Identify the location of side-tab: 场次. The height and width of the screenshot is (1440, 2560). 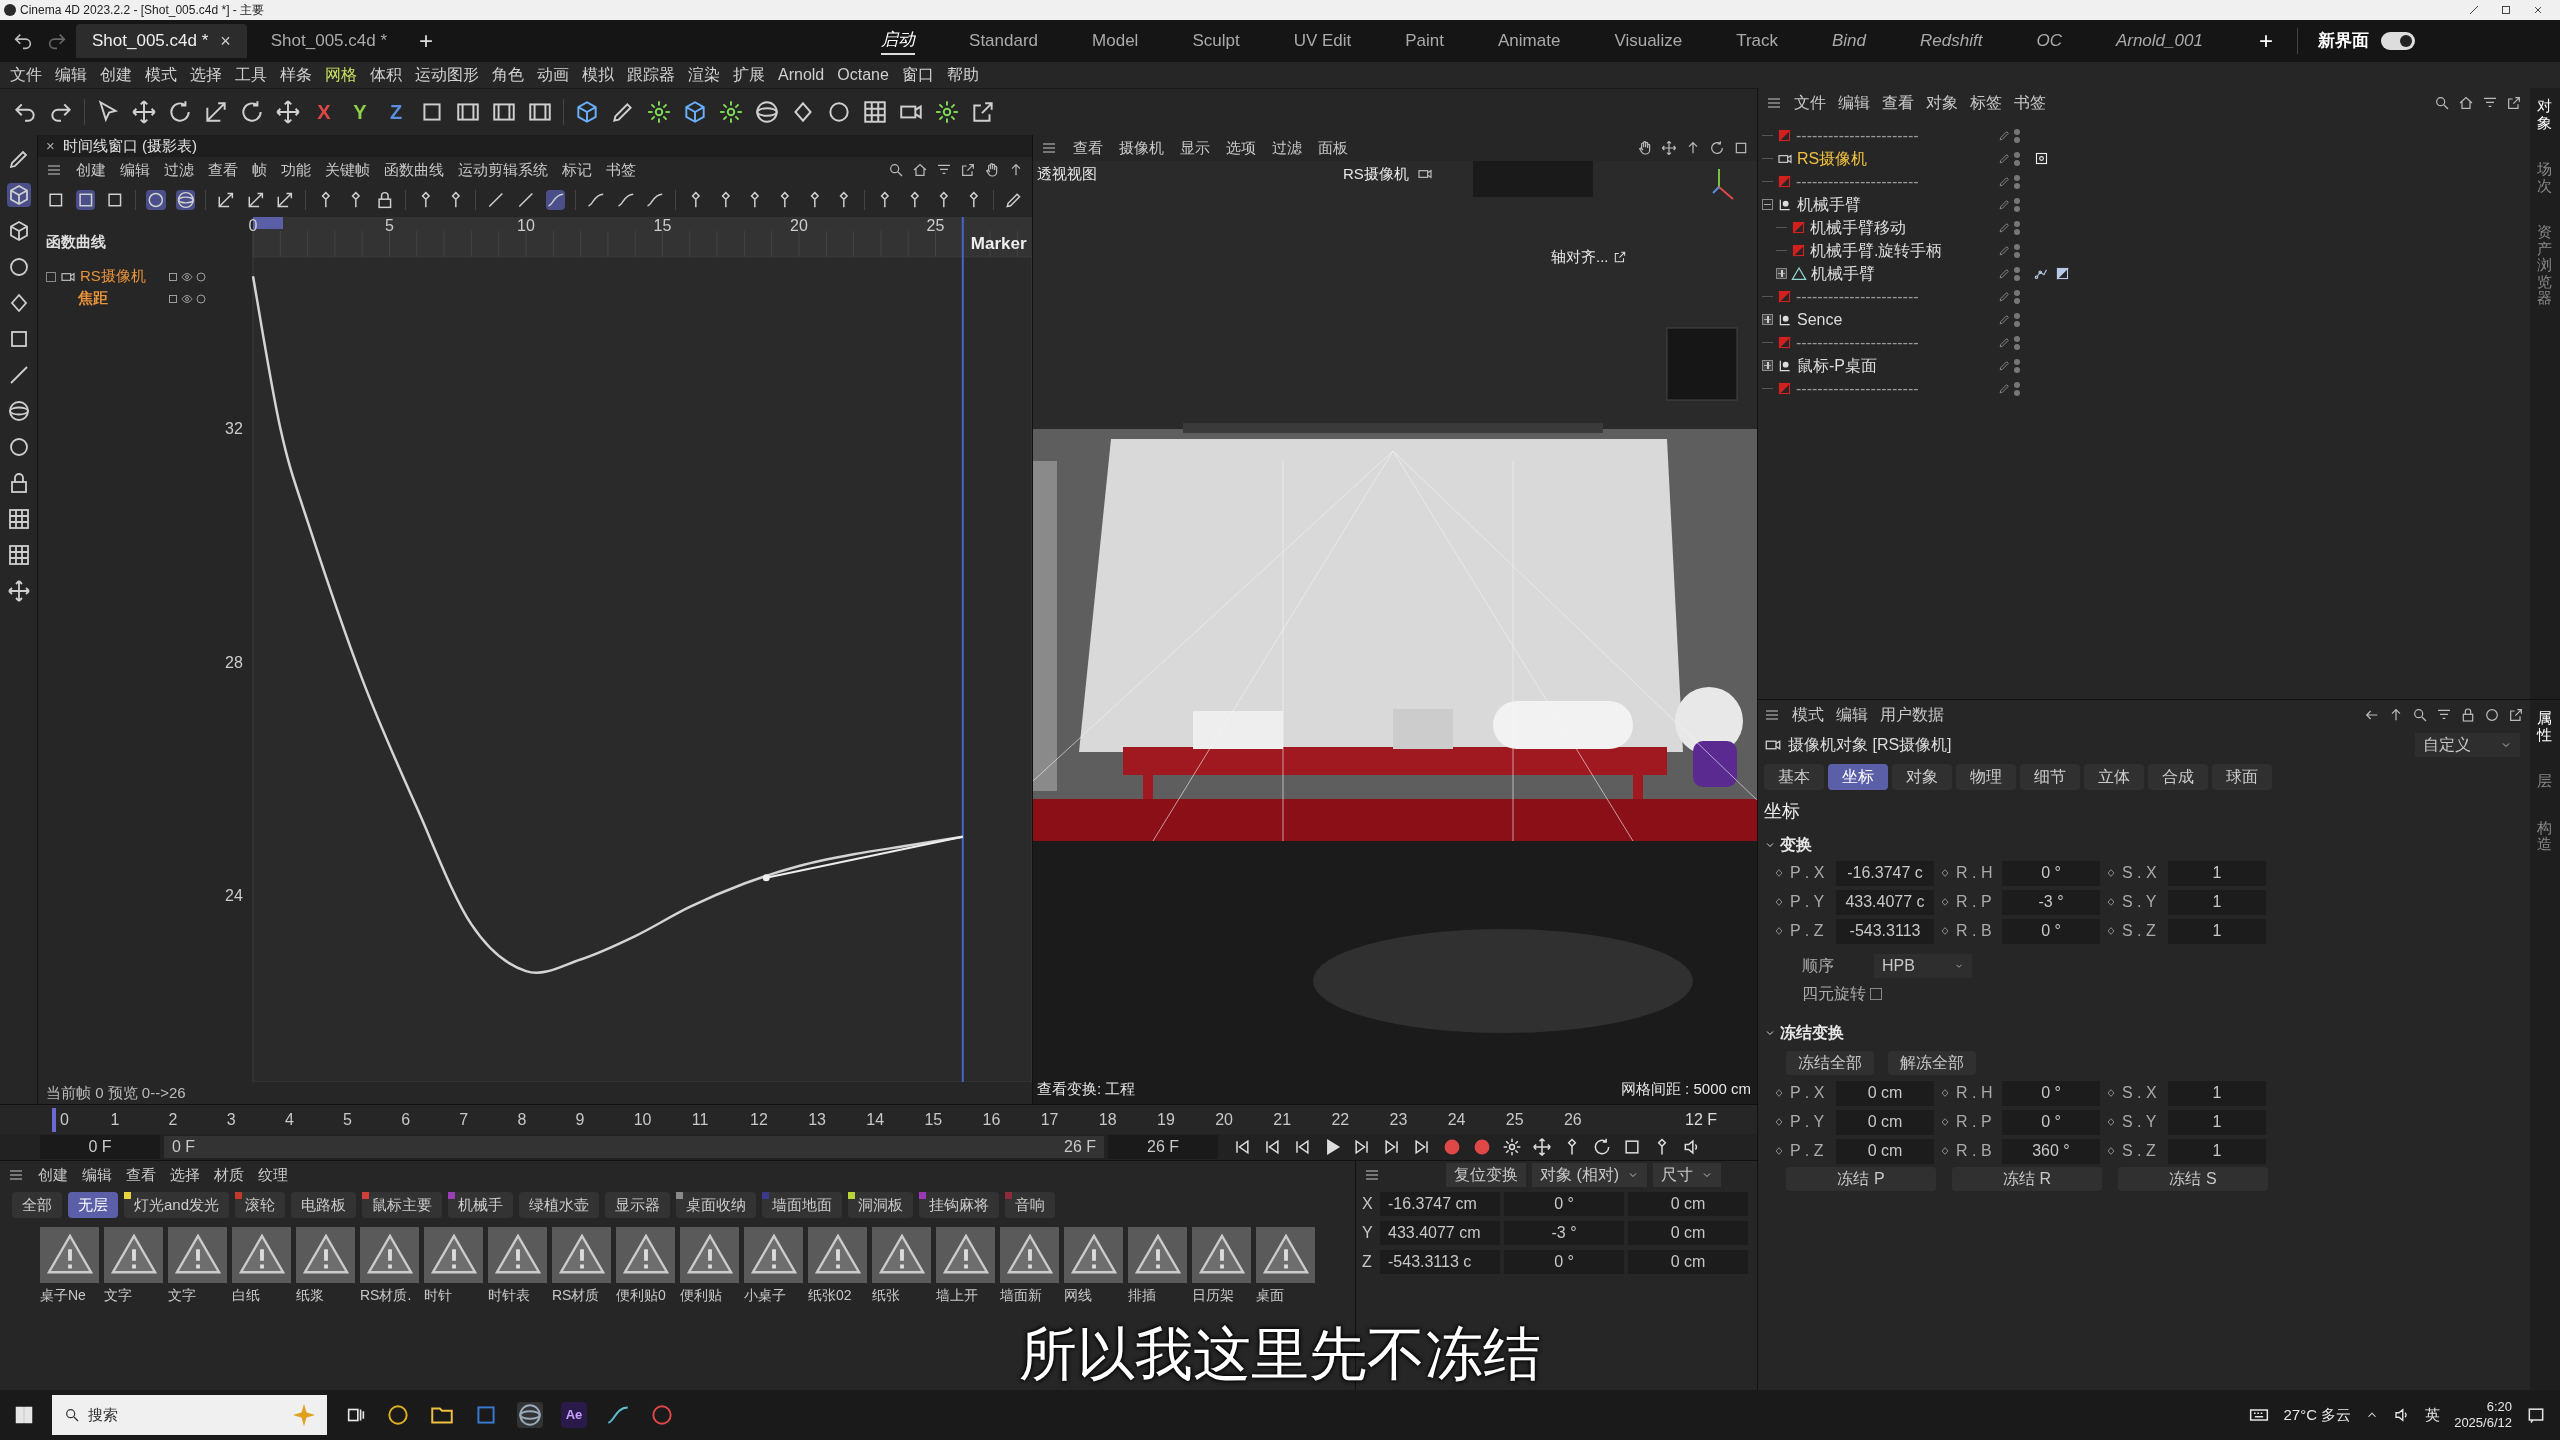
(2545, 177).